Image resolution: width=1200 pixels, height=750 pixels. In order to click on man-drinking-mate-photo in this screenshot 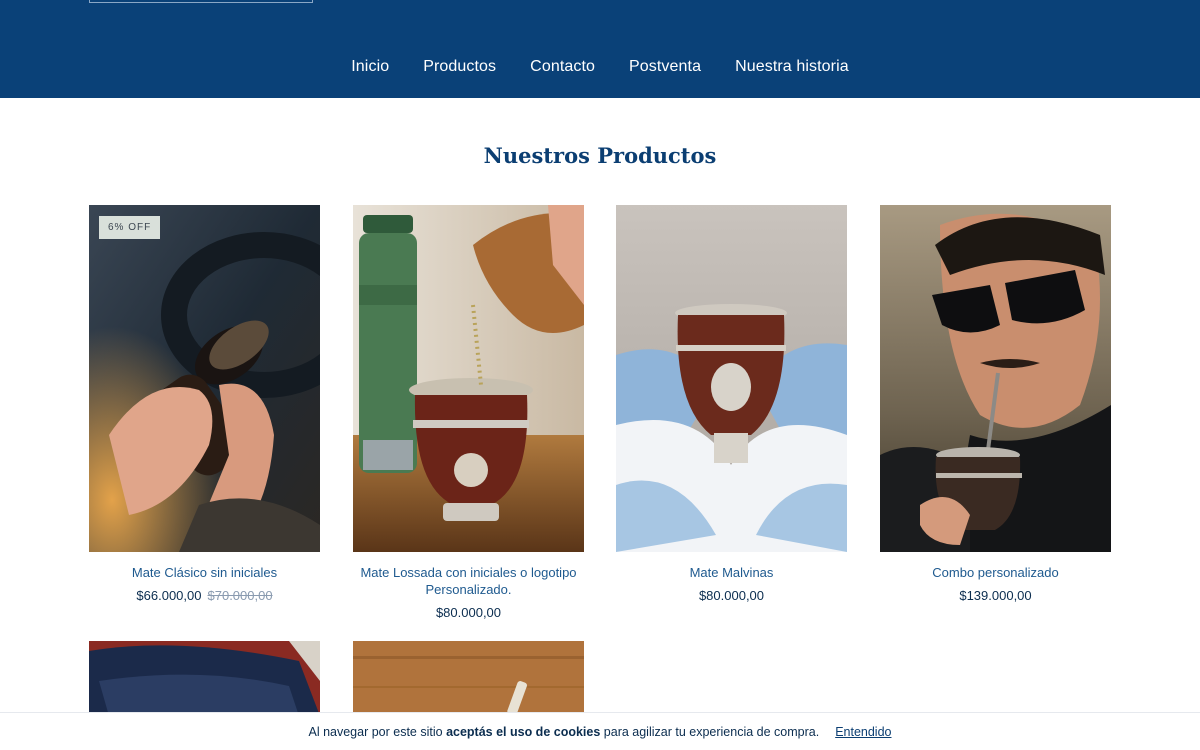, I will do `click(995, 378)`.